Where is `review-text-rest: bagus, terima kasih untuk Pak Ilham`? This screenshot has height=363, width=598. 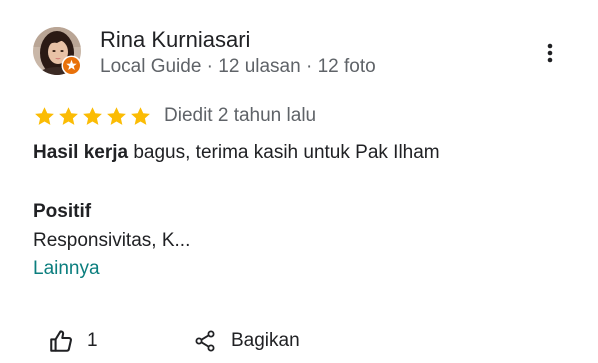 review-text-rest: bagus, terima kasih untuk Pak Ilham is located at coordinates (284, 152).